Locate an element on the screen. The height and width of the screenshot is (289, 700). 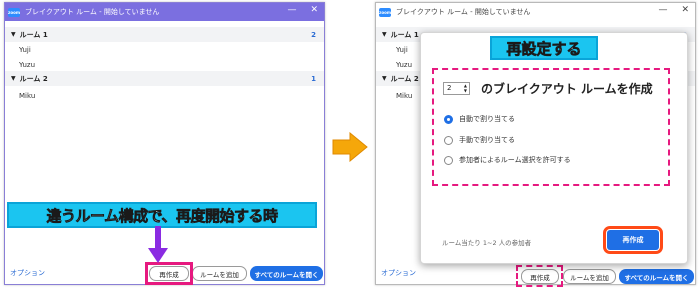
radio-let-participants-choose: 参加者によるルーム選択を許可する is located at coordinates (507, 160).